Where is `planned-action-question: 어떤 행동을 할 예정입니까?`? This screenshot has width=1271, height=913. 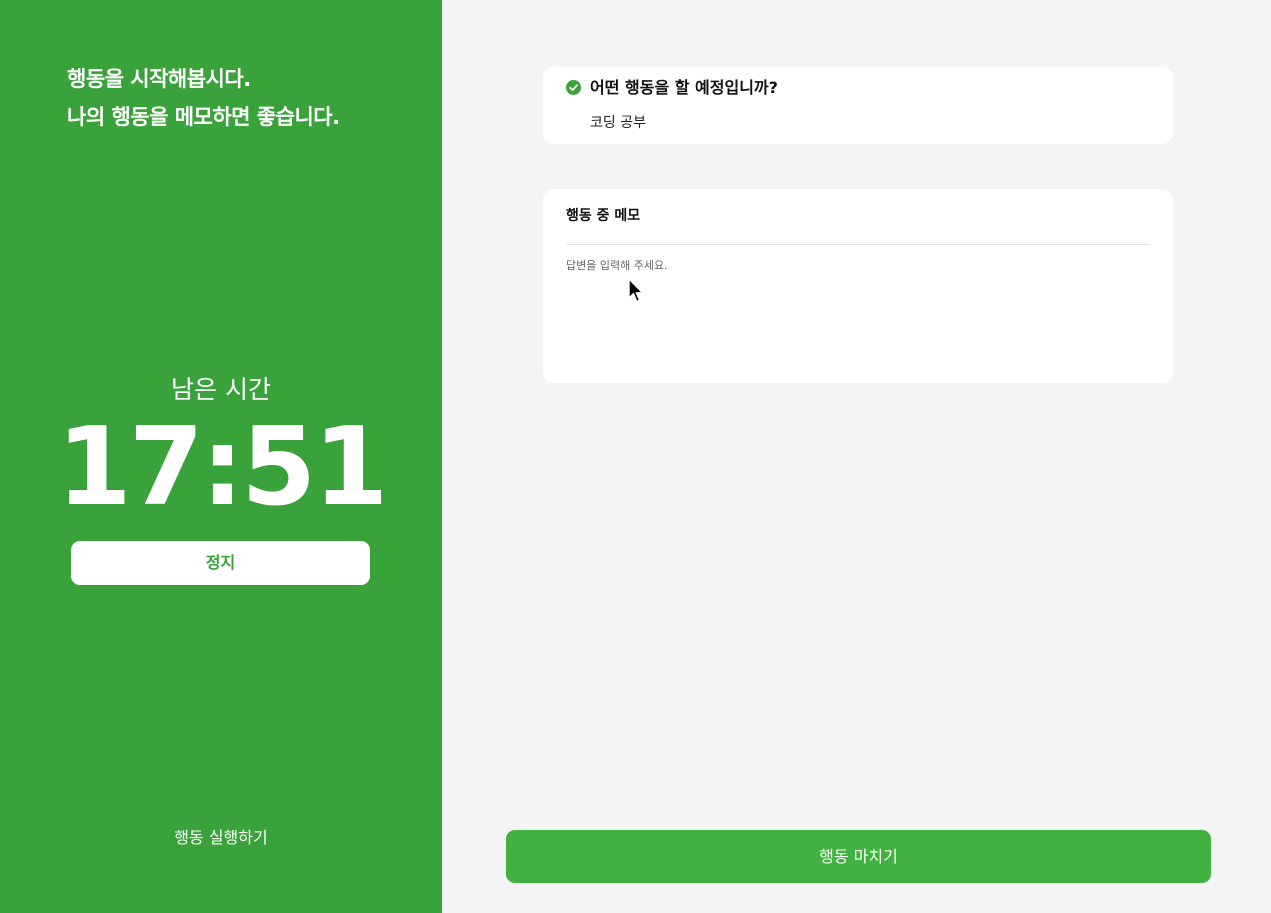
planned-action-question: 어떤 행동을 할 예정입니까? is located at coordinates (684, 87).